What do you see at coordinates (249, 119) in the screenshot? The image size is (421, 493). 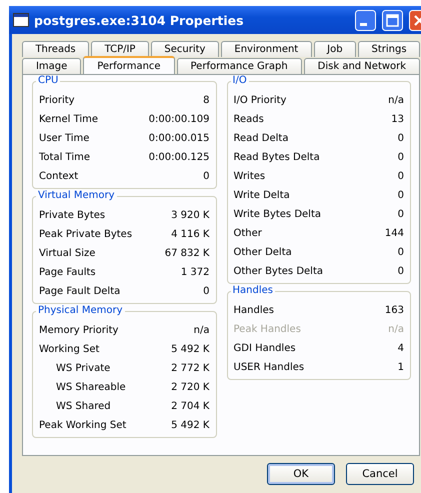 I see `field-label: Reads` at bounding box center [249, 119].